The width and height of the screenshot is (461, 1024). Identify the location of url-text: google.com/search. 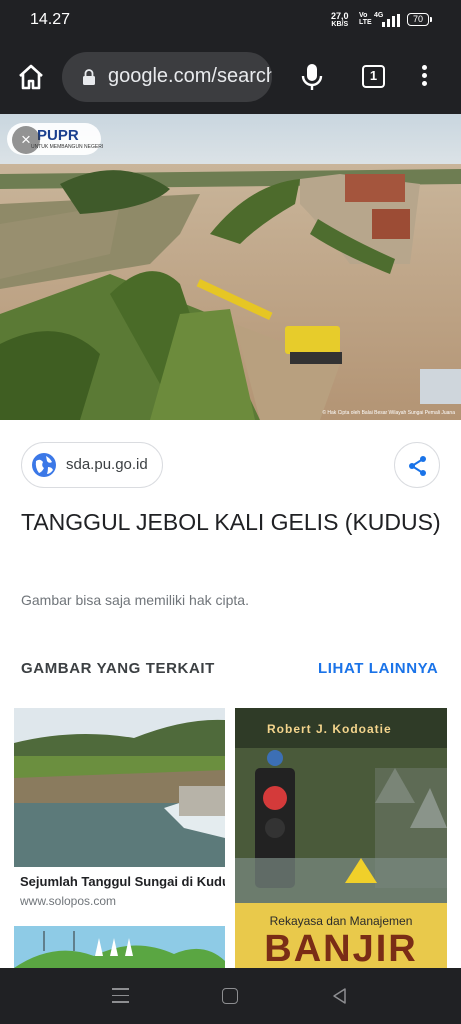
(190, 76).